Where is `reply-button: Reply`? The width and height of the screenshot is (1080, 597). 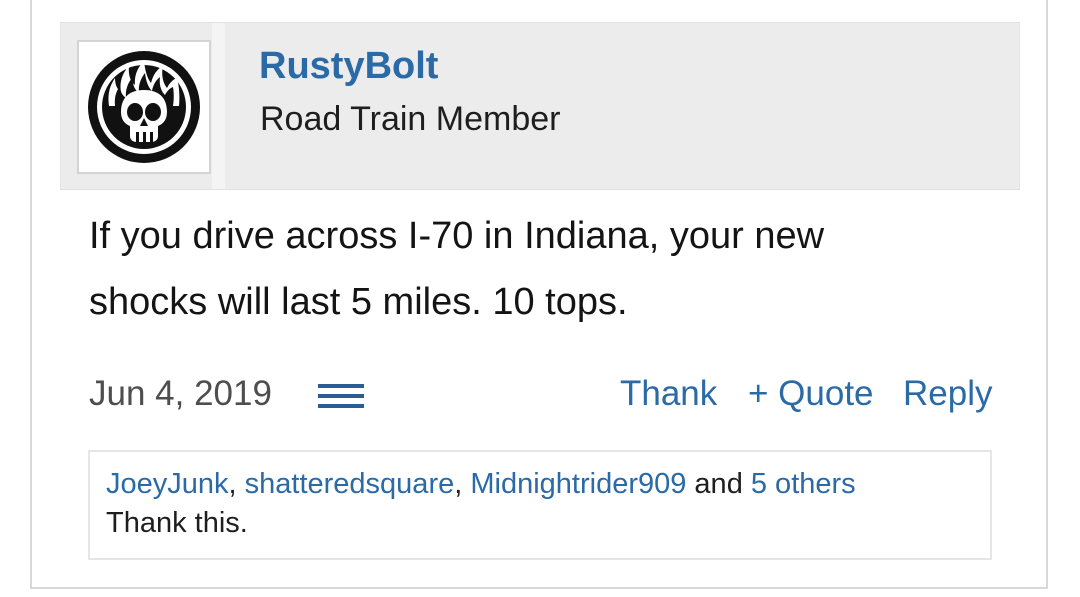
reply-button: Reply is located at coordinates (947, 394).